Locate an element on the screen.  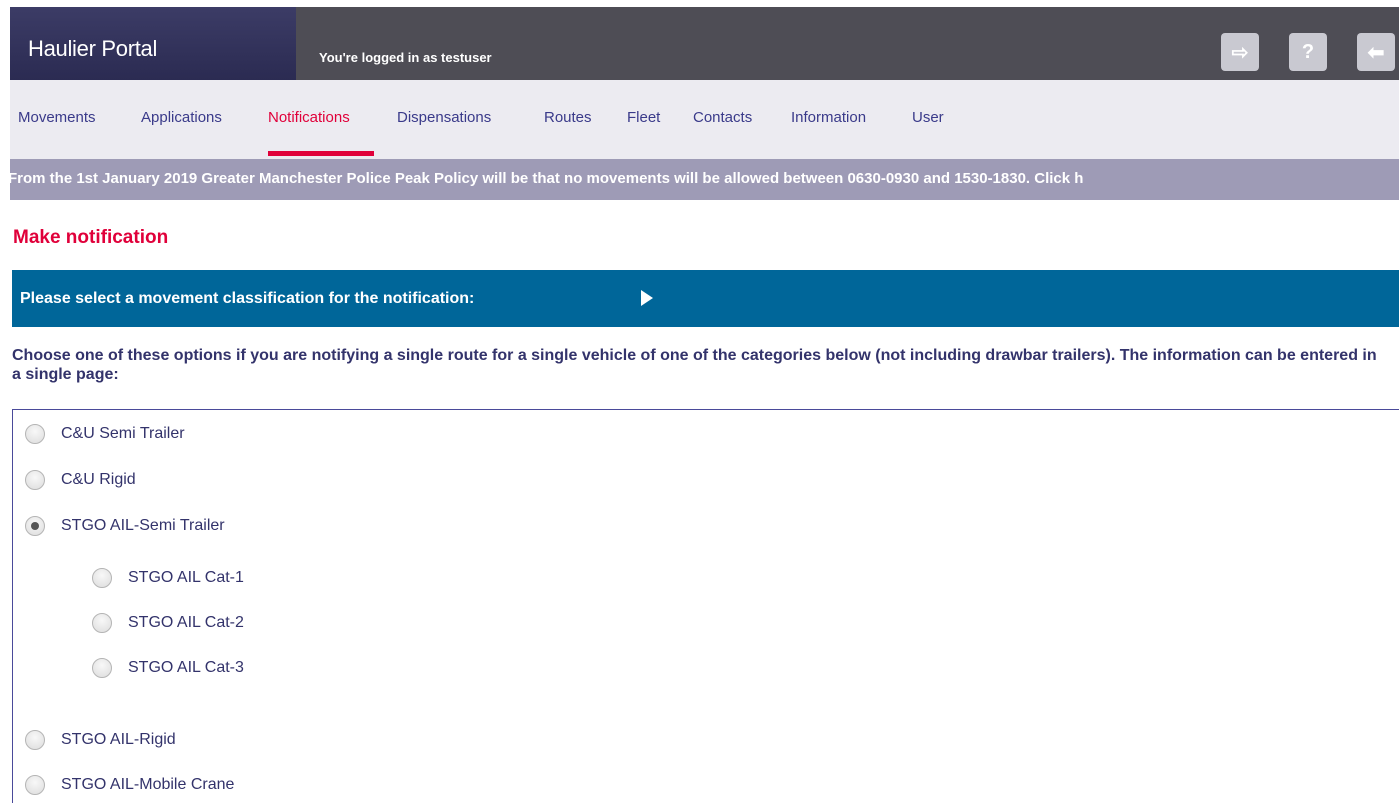
play-arrow-icon is located at coordinates (647, 298).